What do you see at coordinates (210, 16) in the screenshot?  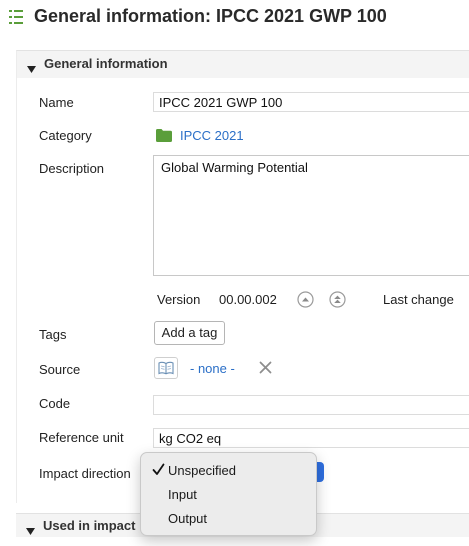 I see `page-title: General information: IPCC 2021 GWP 100` at bounding box center [210, 16].